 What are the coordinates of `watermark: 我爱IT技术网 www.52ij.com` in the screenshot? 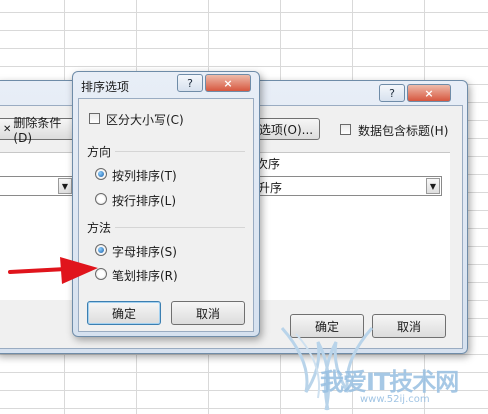 It's located at (382, 369).